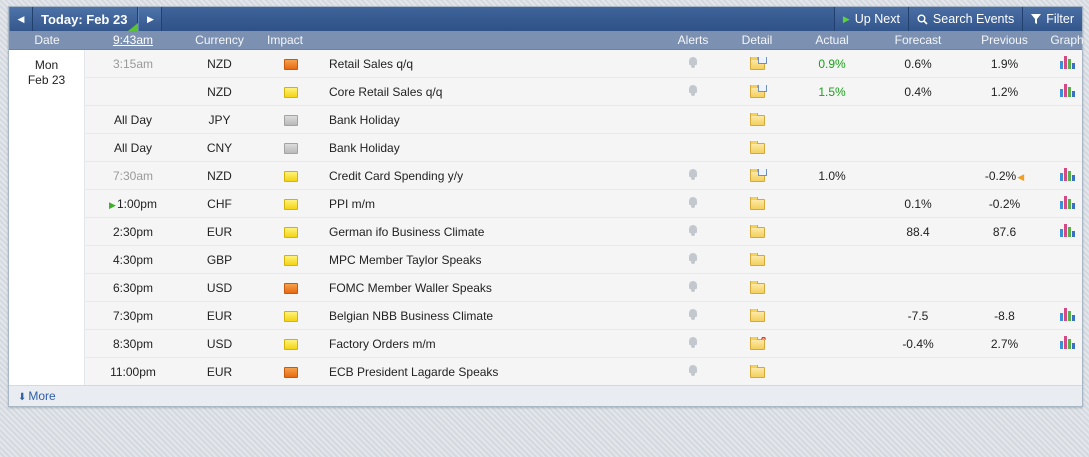  I want to click on event-row: 8:30pm USD Factory Orders m/m ★ -0.4% 2.7%, so click(583, 344).